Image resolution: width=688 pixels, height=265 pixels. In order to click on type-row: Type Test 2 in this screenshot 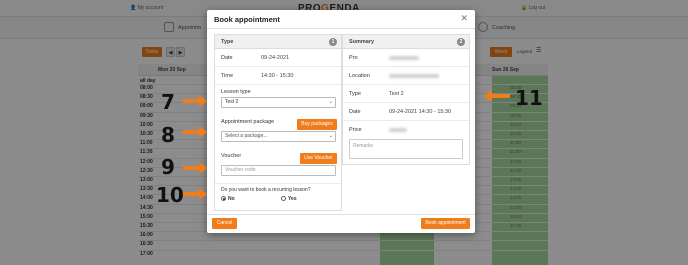, I will do `click(406, 94)`.